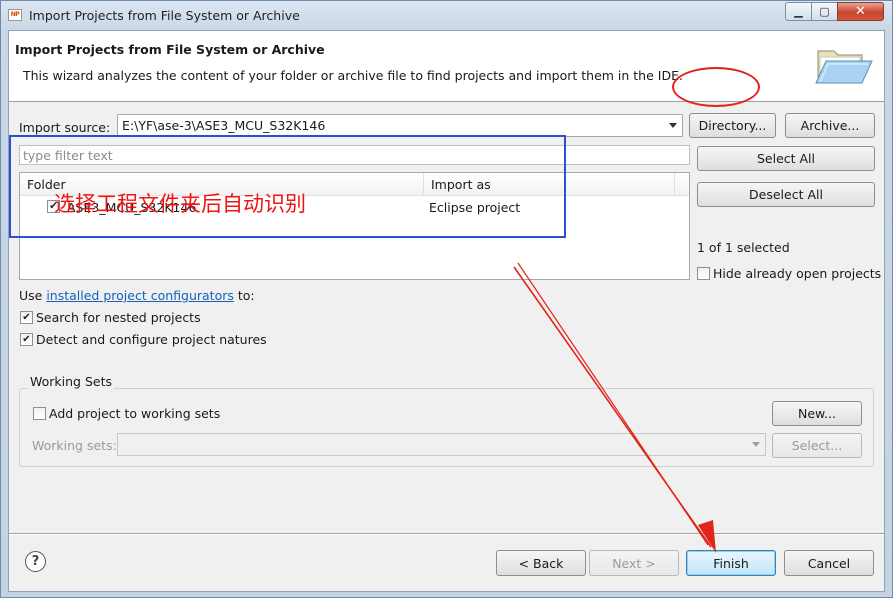  What do you see at coordinates (682, 184) in the screenshot?
I see `column-header-filler` at bounding box center [682, 184].